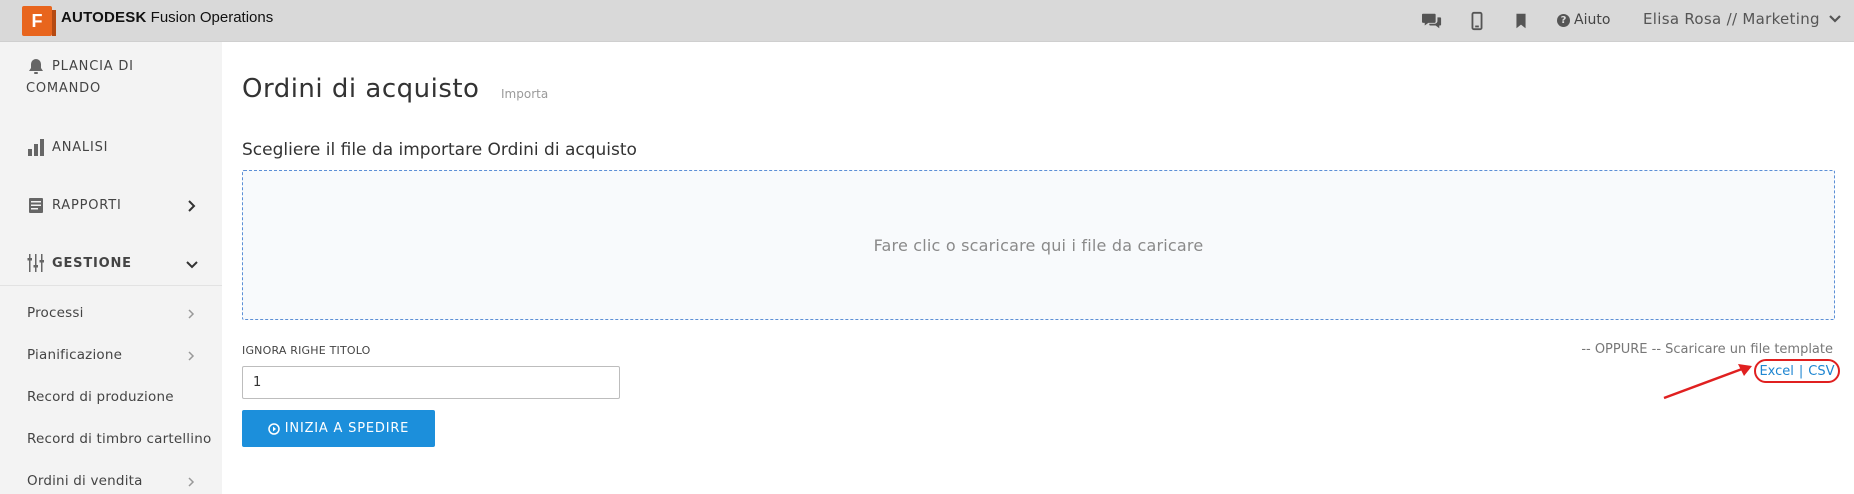  I want to click on sidebar-subitem-pianificazione: Pianificazione, so click(74, 355).